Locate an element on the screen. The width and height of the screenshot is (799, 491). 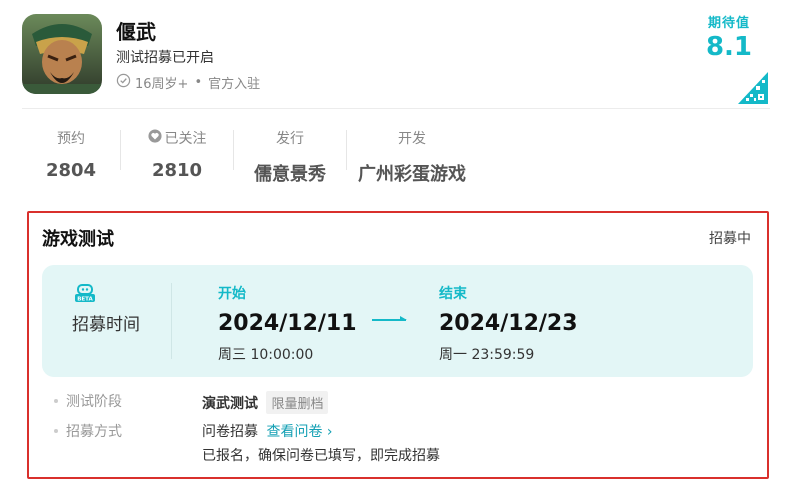
beta-robot-icon: BETA is located at coordinates (85, 292).